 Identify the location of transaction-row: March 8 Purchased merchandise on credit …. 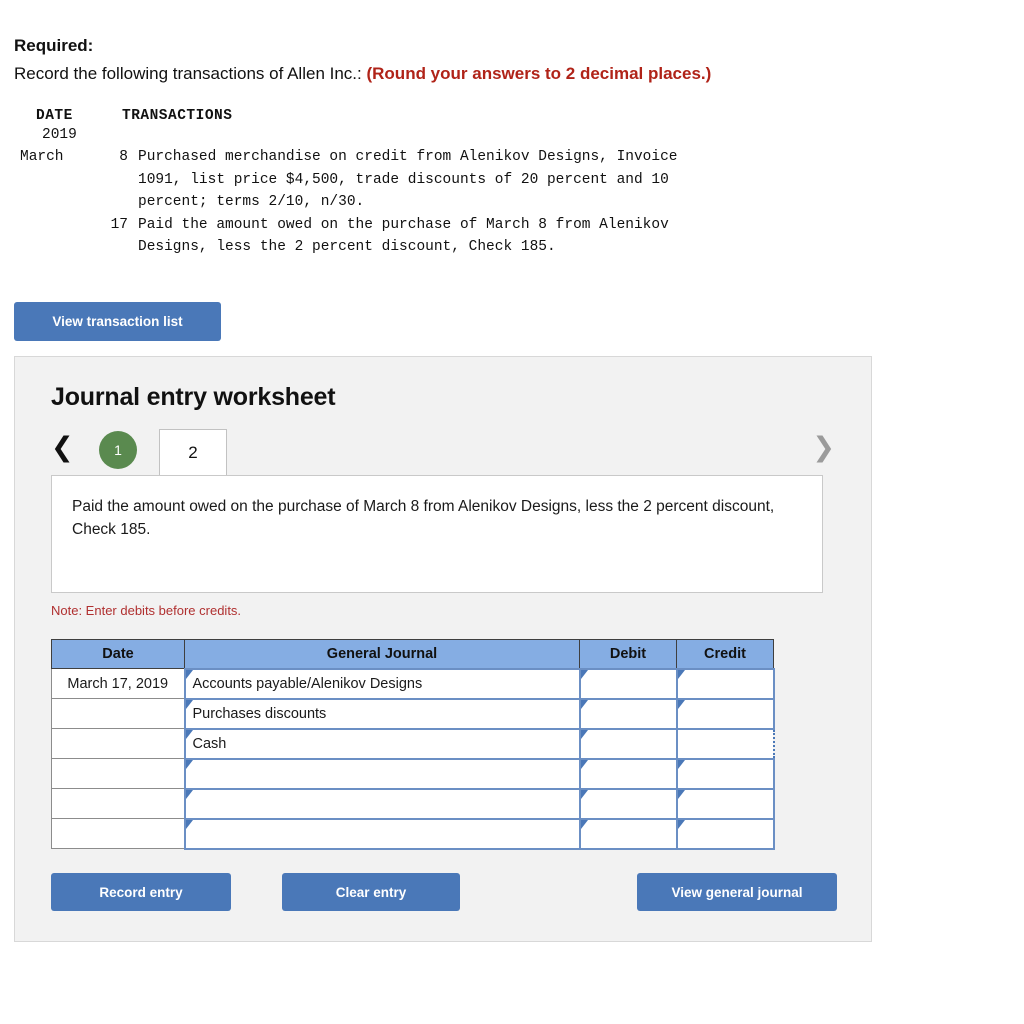
(424, 157).